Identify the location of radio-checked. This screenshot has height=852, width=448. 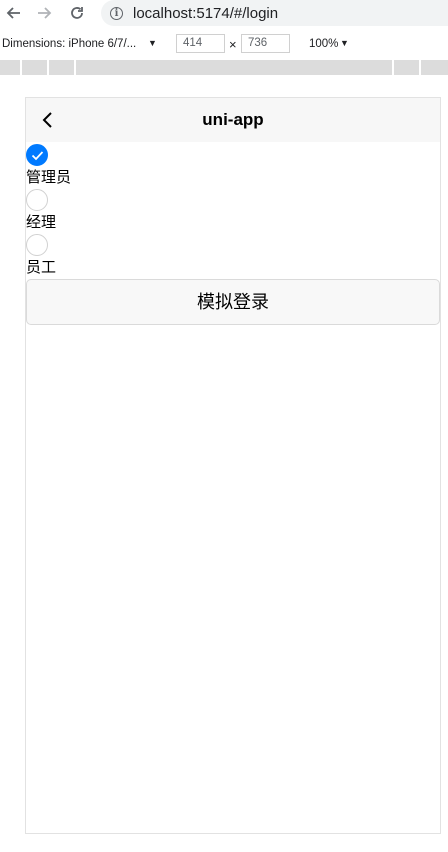
(37, 155).